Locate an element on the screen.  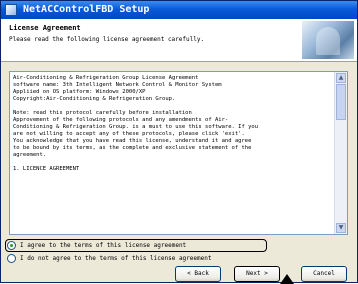
back-button: < Back is located at coordinates (198, 274).